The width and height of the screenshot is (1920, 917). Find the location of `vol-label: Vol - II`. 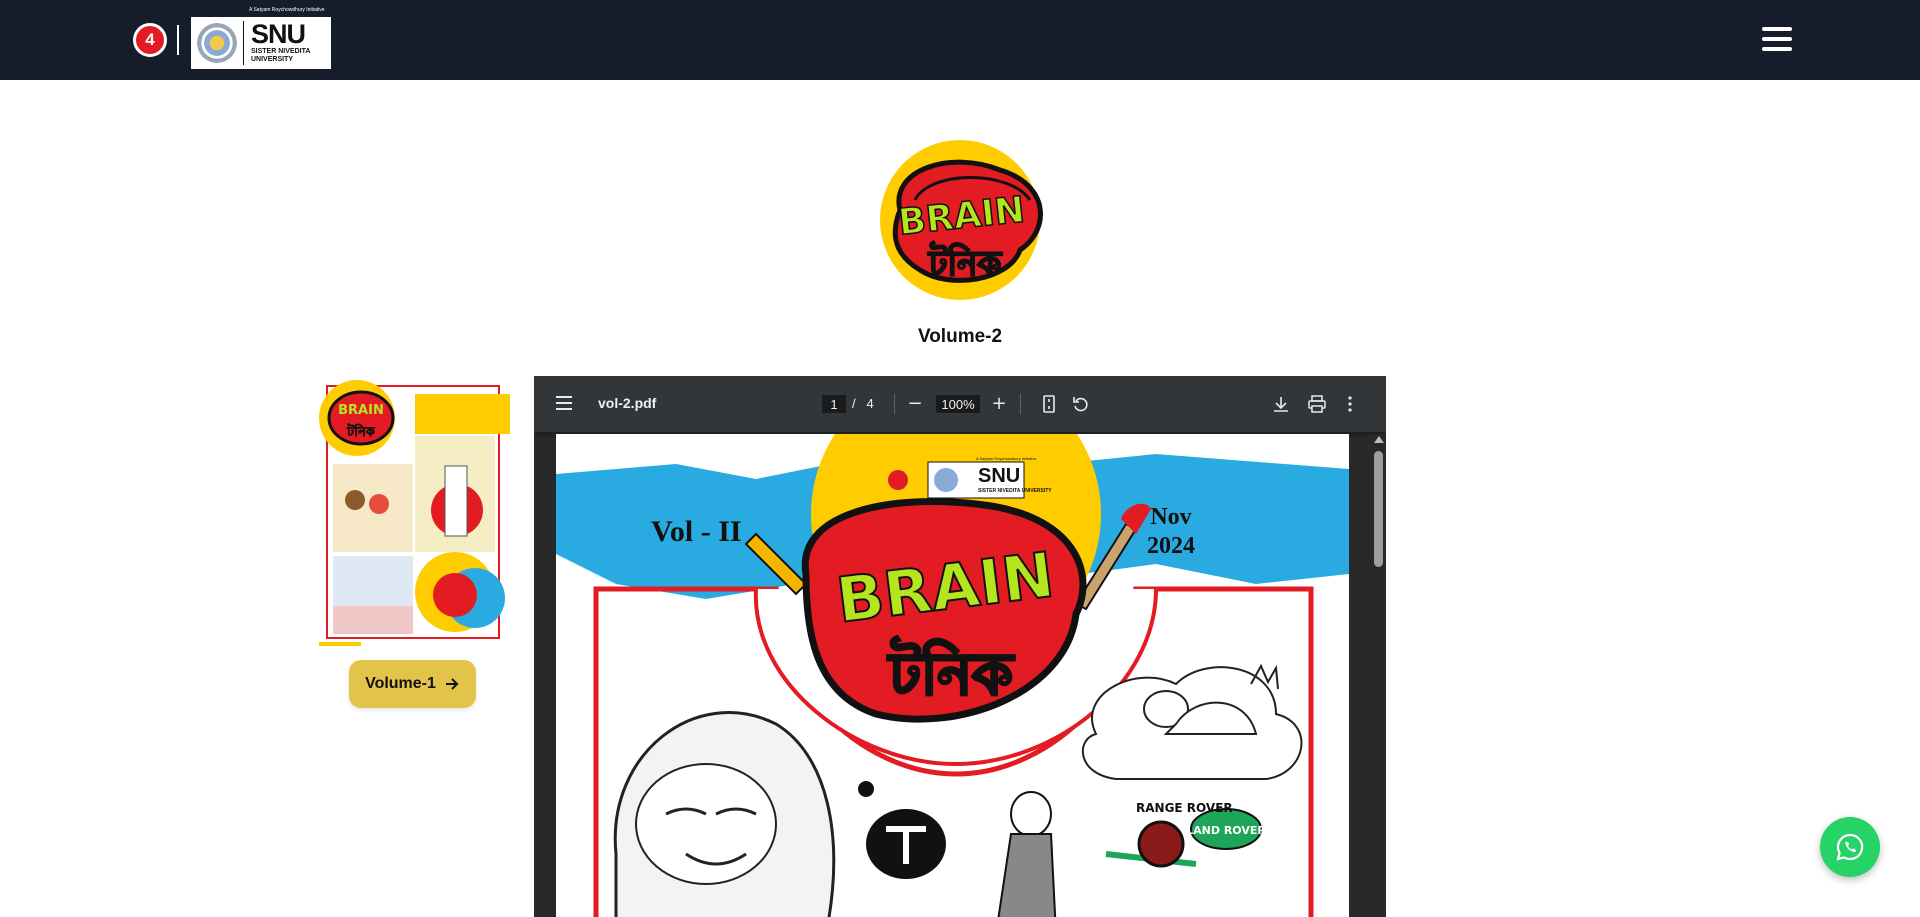

vol-label: Vol - II is located at coordinates (696, 531).